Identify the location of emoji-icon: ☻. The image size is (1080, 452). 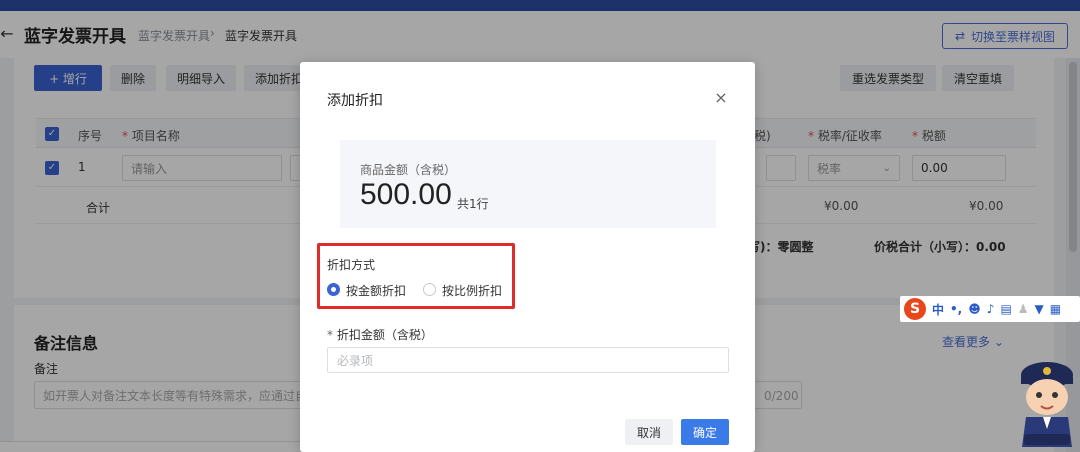
(974, 309).